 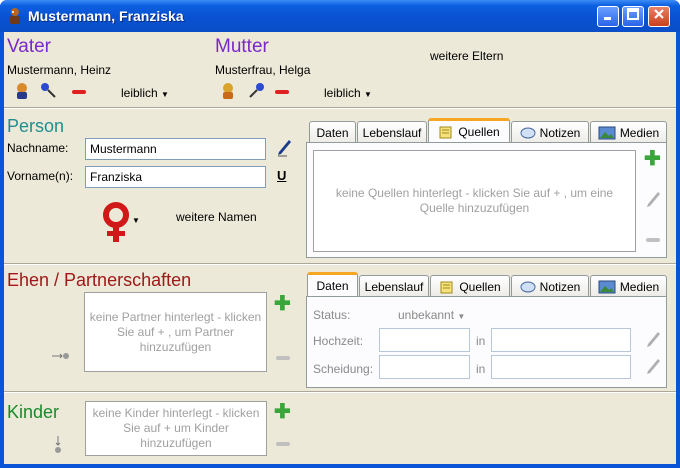 I want to click on wedding-place-field, so click(x=561, y=340).